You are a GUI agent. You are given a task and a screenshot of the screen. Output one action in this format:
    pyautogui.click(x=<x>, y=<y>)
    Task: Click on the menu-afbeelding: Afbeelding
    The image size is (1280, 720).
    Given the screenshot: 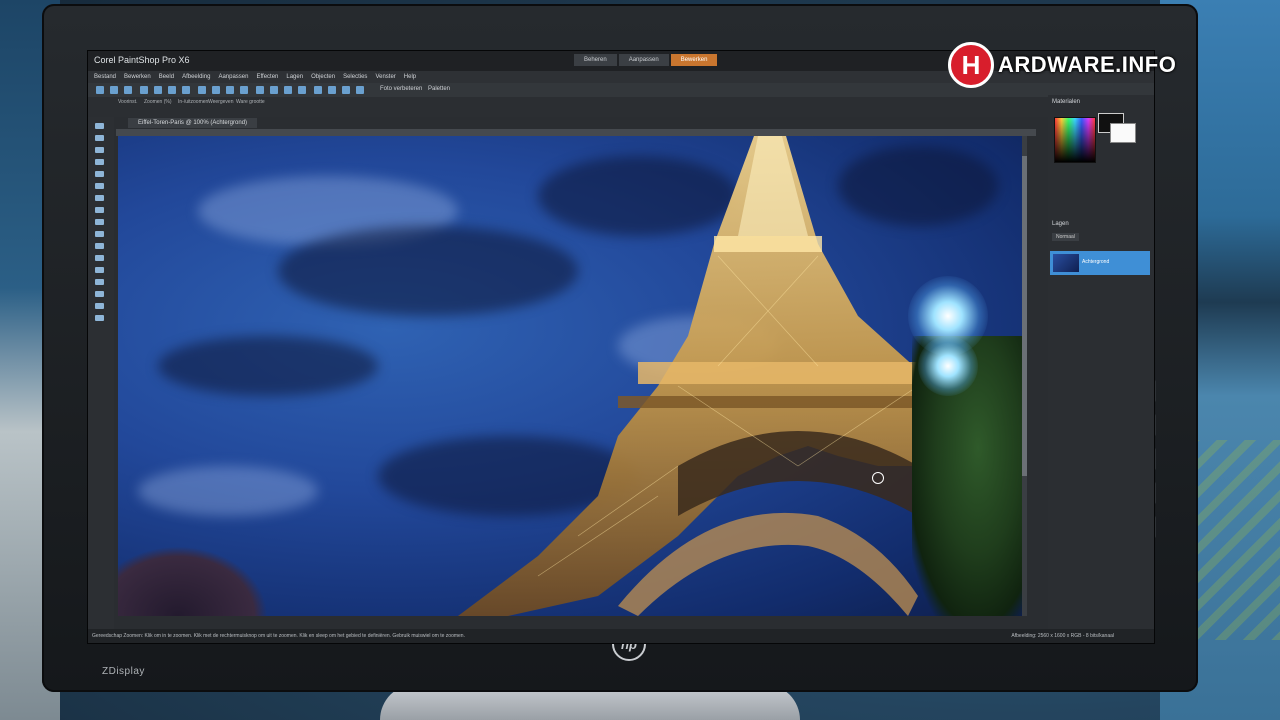 What is the action you would take?
    pyautogui.click(x=196, y=77)
    